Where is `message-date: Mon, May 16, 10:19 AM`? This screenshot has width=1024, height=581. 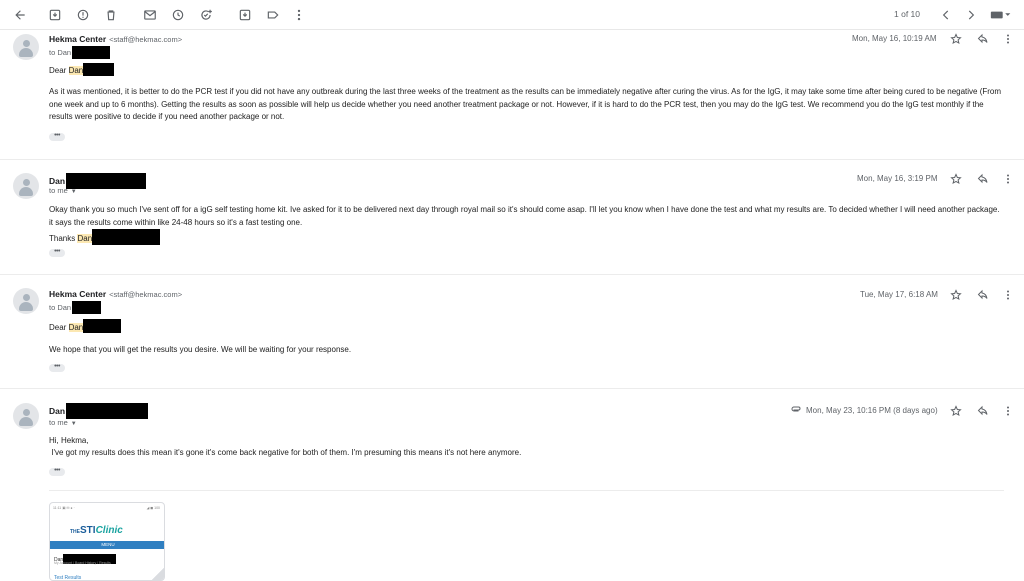
message-date: Mon, May 16, 10:19 AM is located at coordinates (894, 38).